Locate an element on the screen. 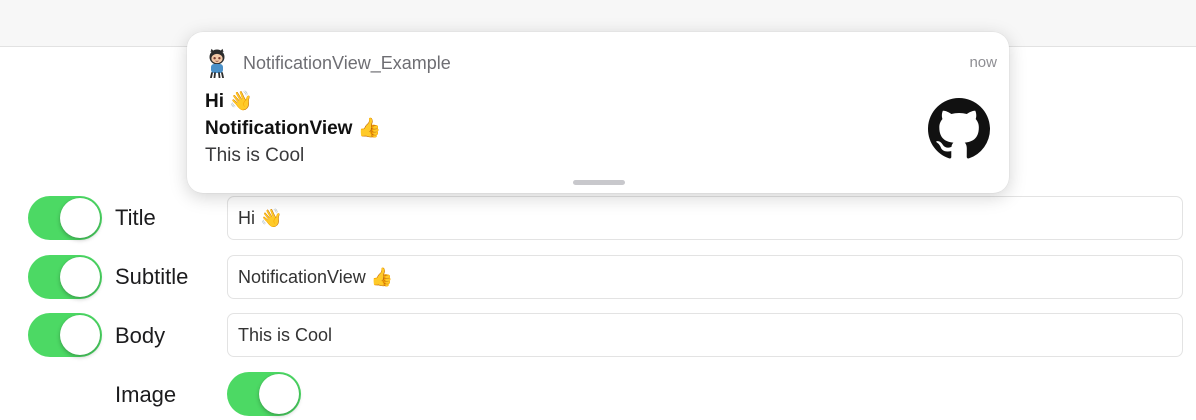 The width and height of the screenshot is (1196, 420). image-toggle is located at coordinates (264, 394).